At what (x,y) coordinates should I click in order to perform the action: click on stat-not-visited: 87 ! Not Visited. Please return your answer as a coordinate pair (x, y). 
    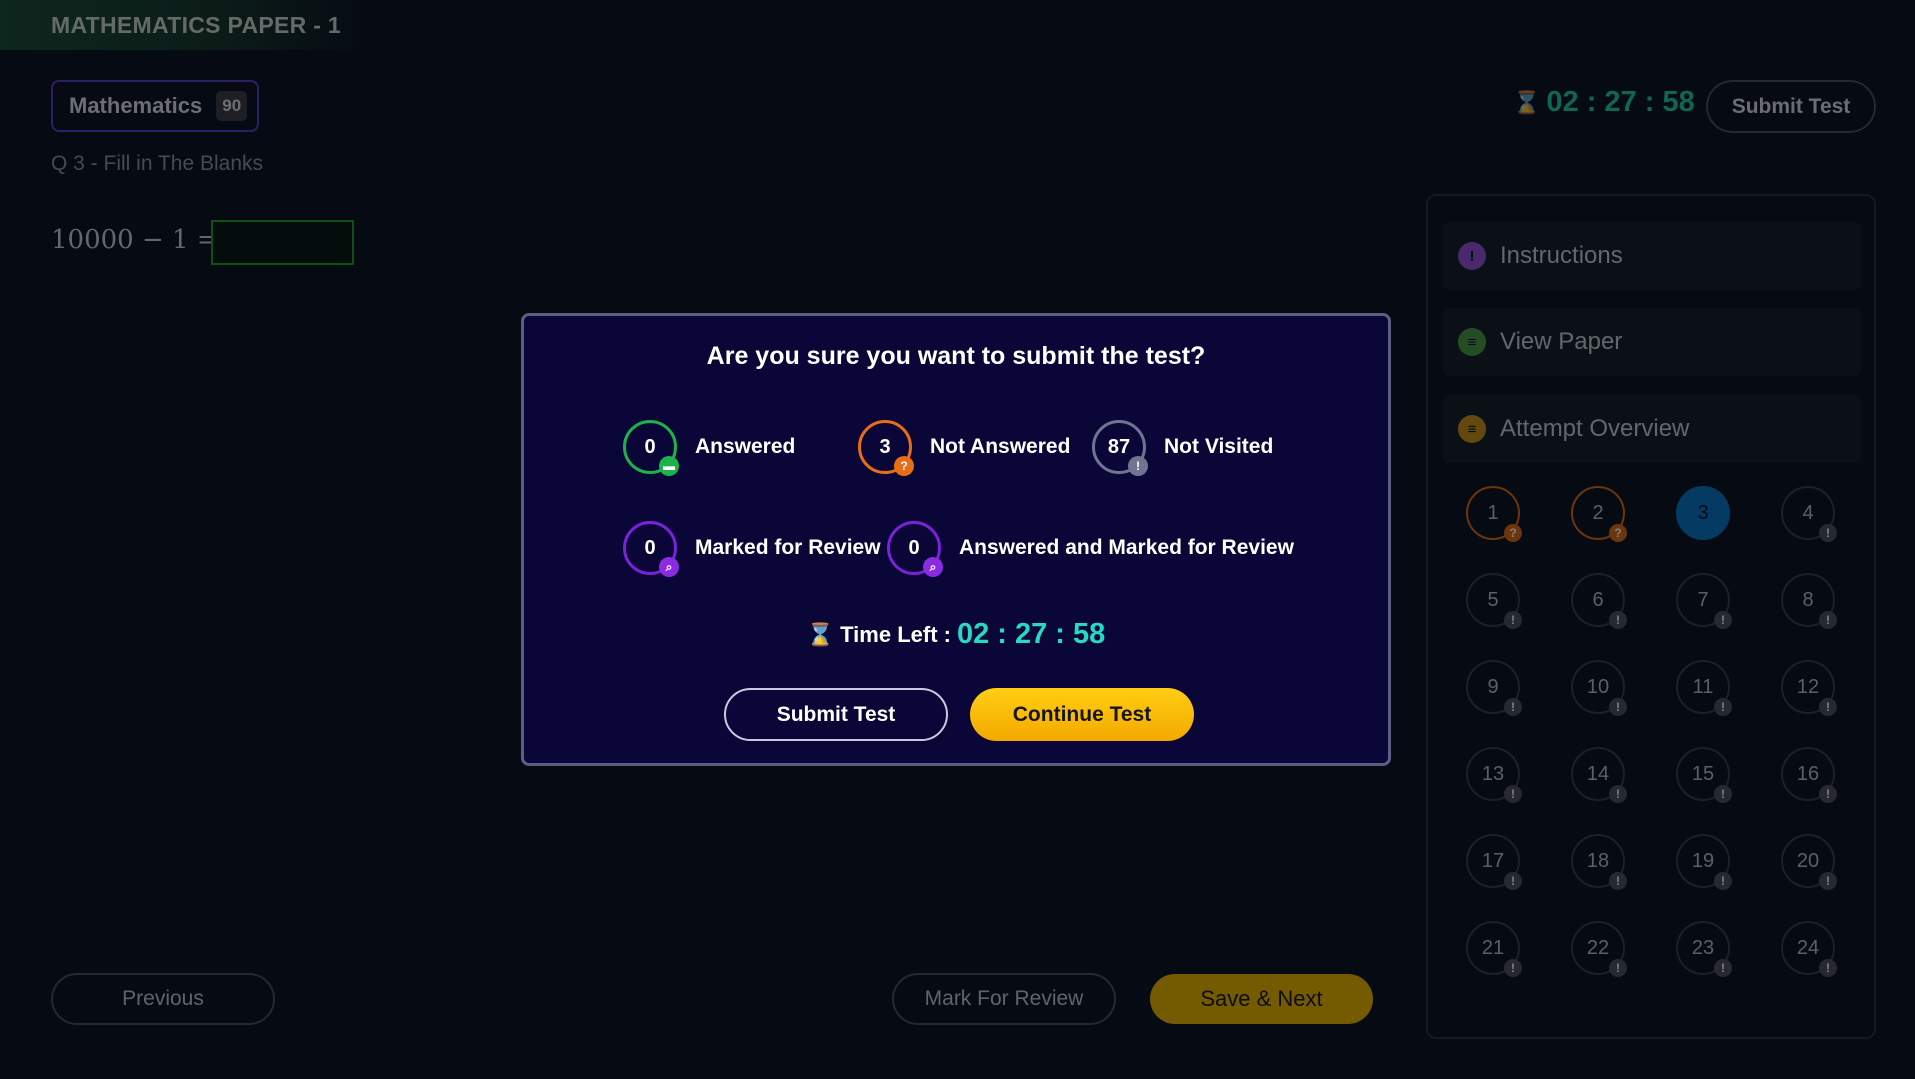
    Looking at the image, I should click on (1183, 448).